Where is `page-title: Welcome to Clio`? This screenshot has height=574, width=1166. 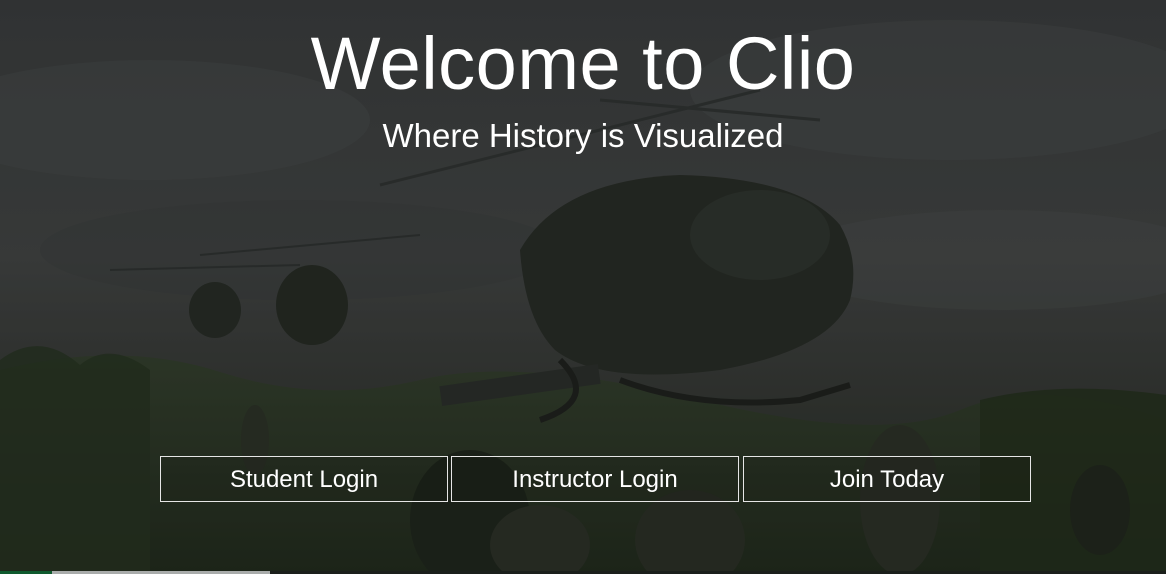
page-title: Welcome to Clio is located at coordinates (583, 63).